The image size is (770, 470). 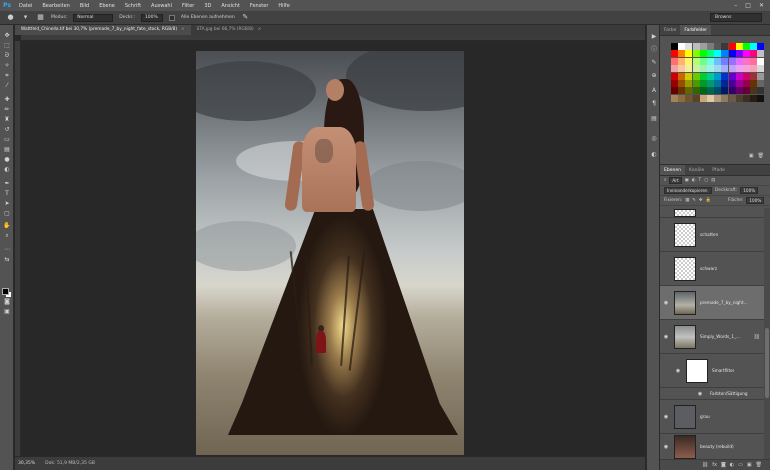 What do you see at coordinates (718, 170) in the screenshot?
I see `tab-pfade: Pfade` at bounding box center [718, 170].